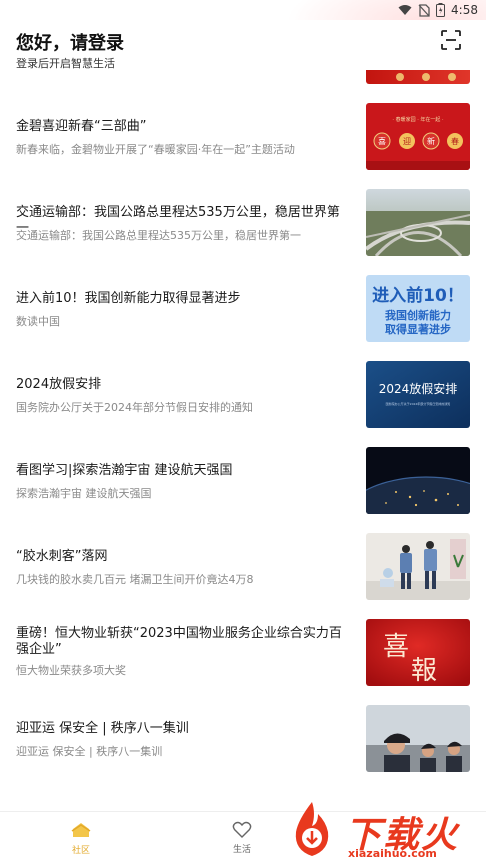 The image size is (486, 864). Describe the element at coordinates (81, 838) in the screenshot. I see `tab-community: 社区` at that location.